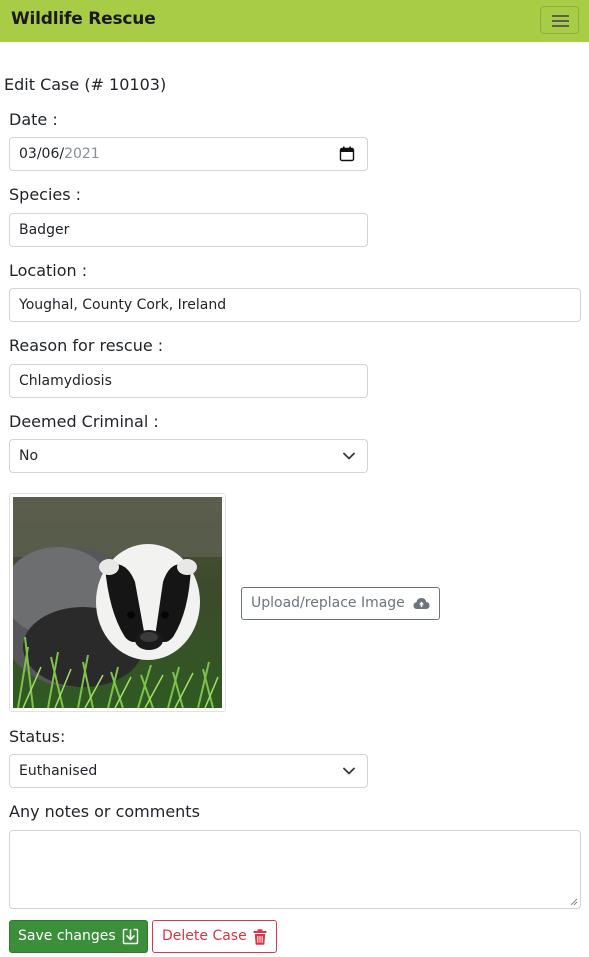 The height and width of the screenshot is (957, 589). Describe the element at coordinates (188, 771) in the screenshot. I see `status-select: Euthanised` at that location.